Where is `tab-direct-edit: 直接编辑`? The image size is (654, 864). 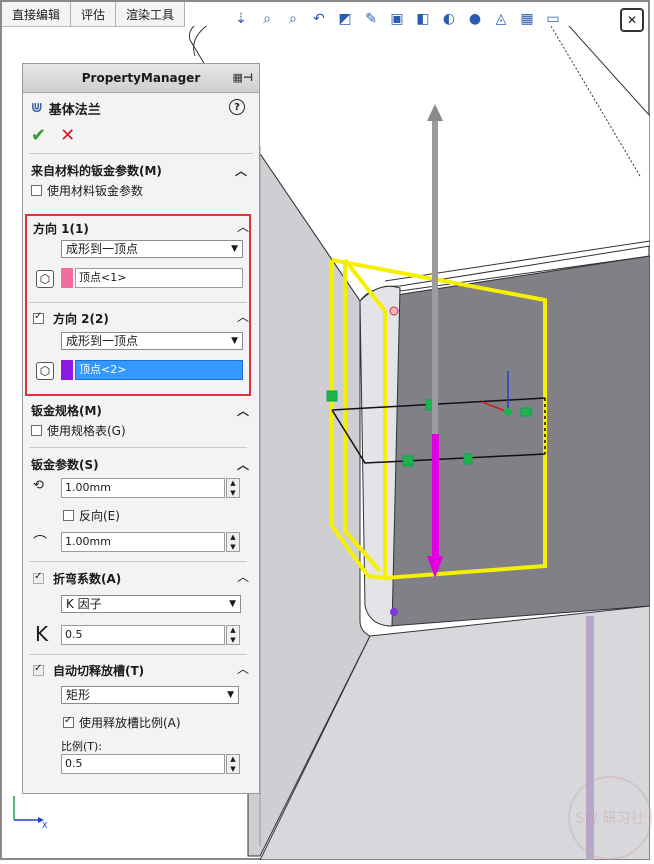
tab-direct-edit: 直接编辑 is located at coordinates (37, 14).